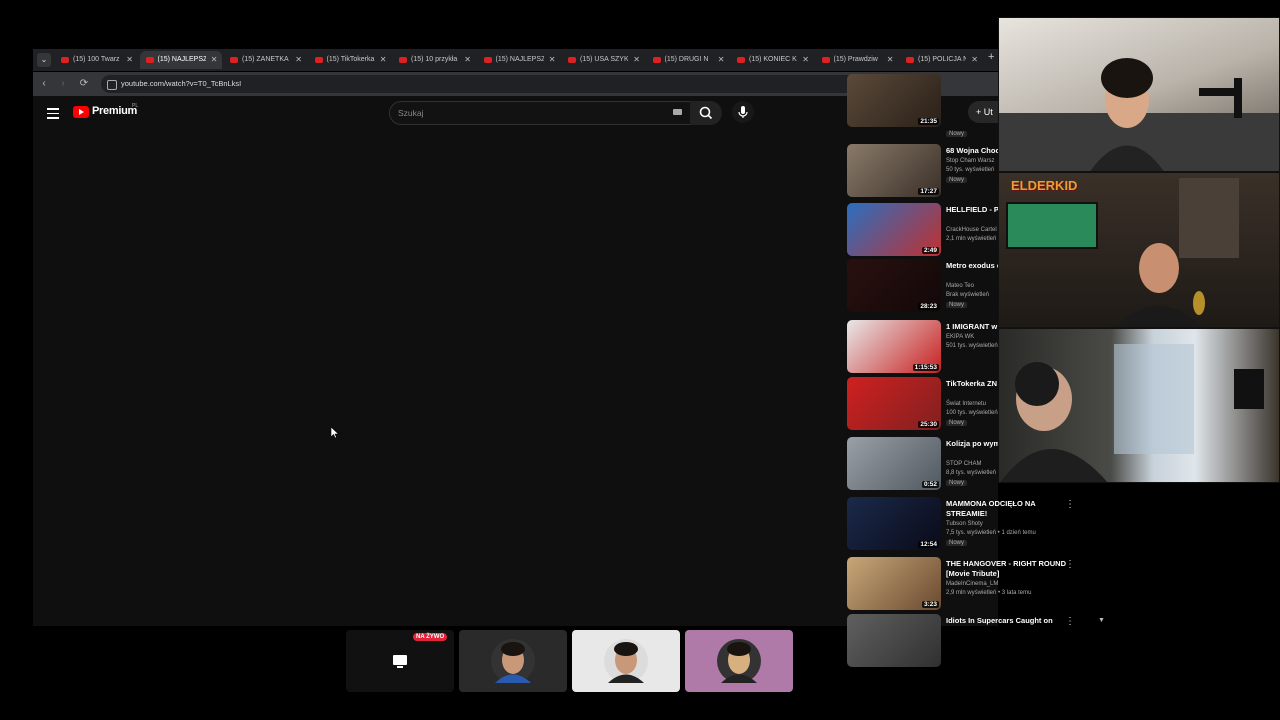 The image size is (1280, 720). What do you see at coordinates (960, 286) in the screenshot?
I see `channel-name: Mateo Teo` at bounding box center [960, 286].